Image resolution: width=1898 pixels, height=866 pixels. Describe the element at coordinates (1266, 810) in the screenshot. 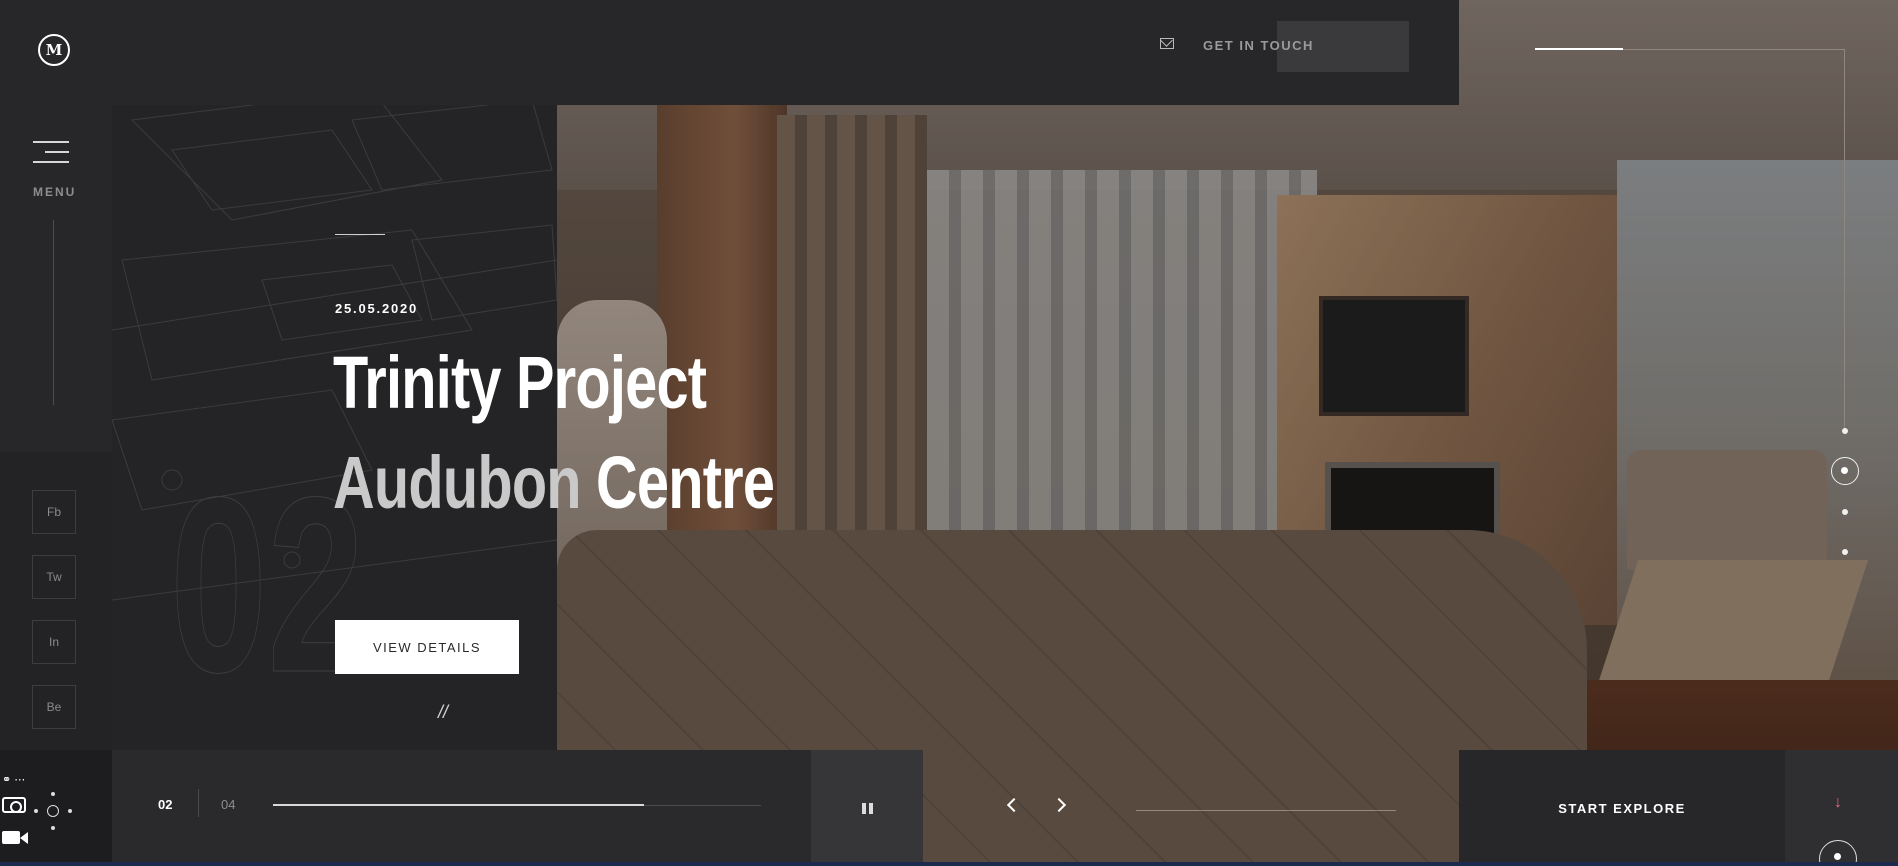

I see `nav-line` at that location.